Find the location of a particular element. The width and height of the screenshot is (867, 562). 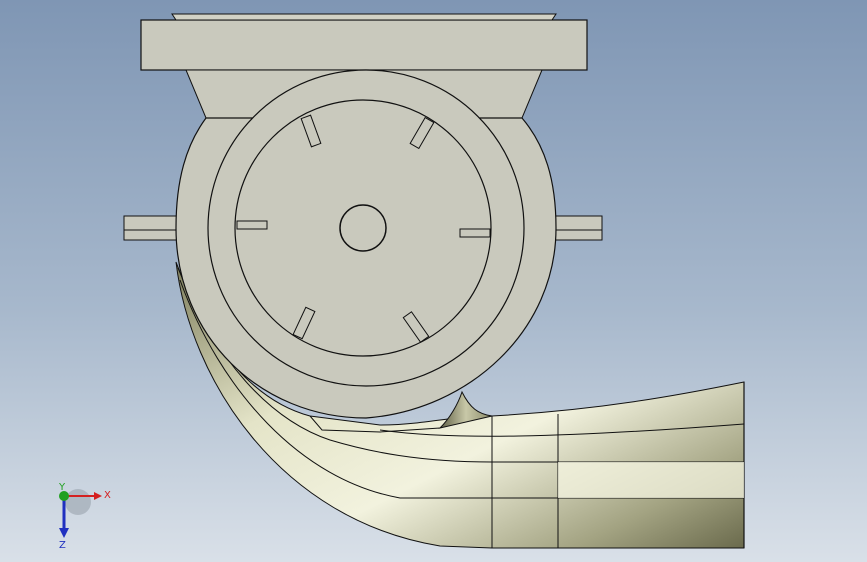

shaft-hub is located at coordinates (363, 228).